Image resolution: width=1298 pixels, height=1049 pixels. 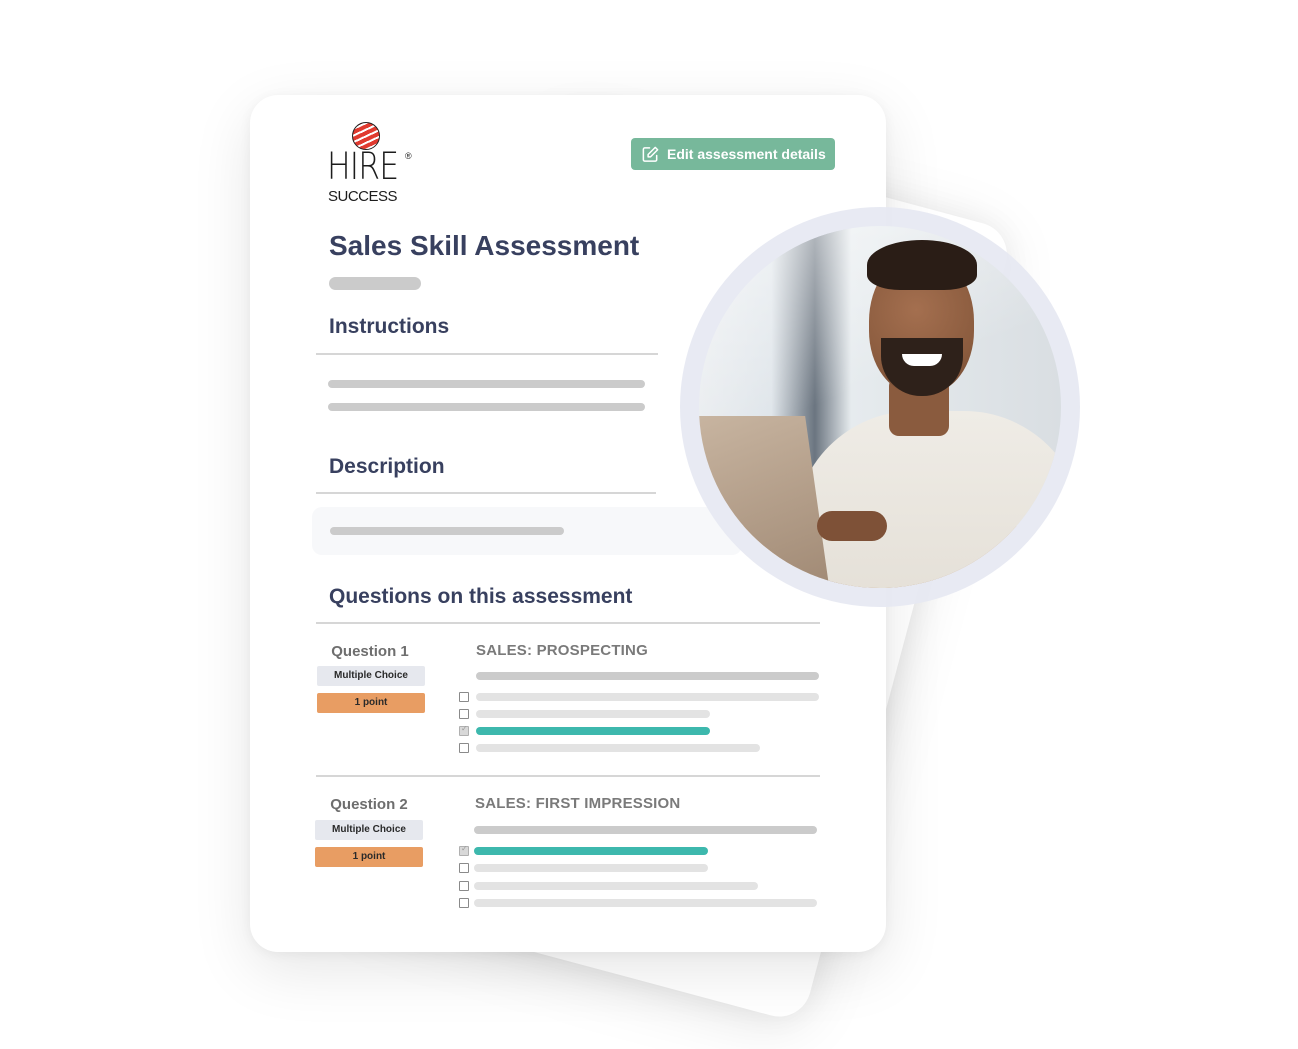 I want to click on edit-icon, so click(x=650, y=154).